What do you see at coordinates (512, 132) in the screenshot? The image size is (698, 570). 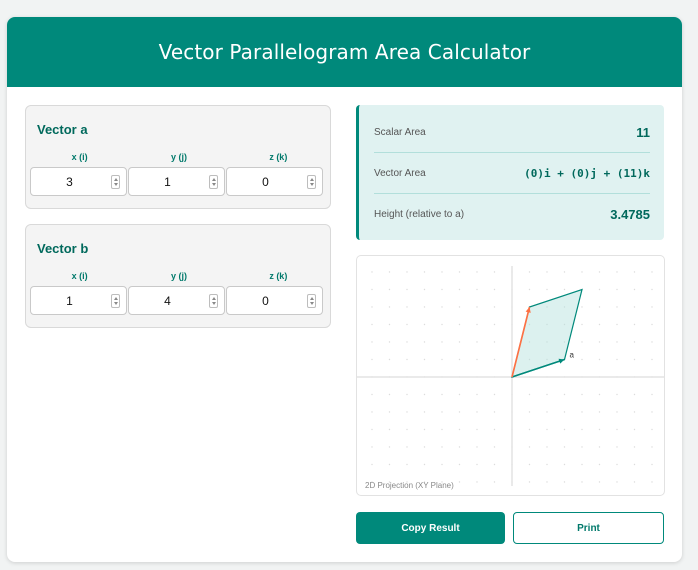 I see `scalar-area-row: Scalar Area 11` at bounding box center [512, 132].